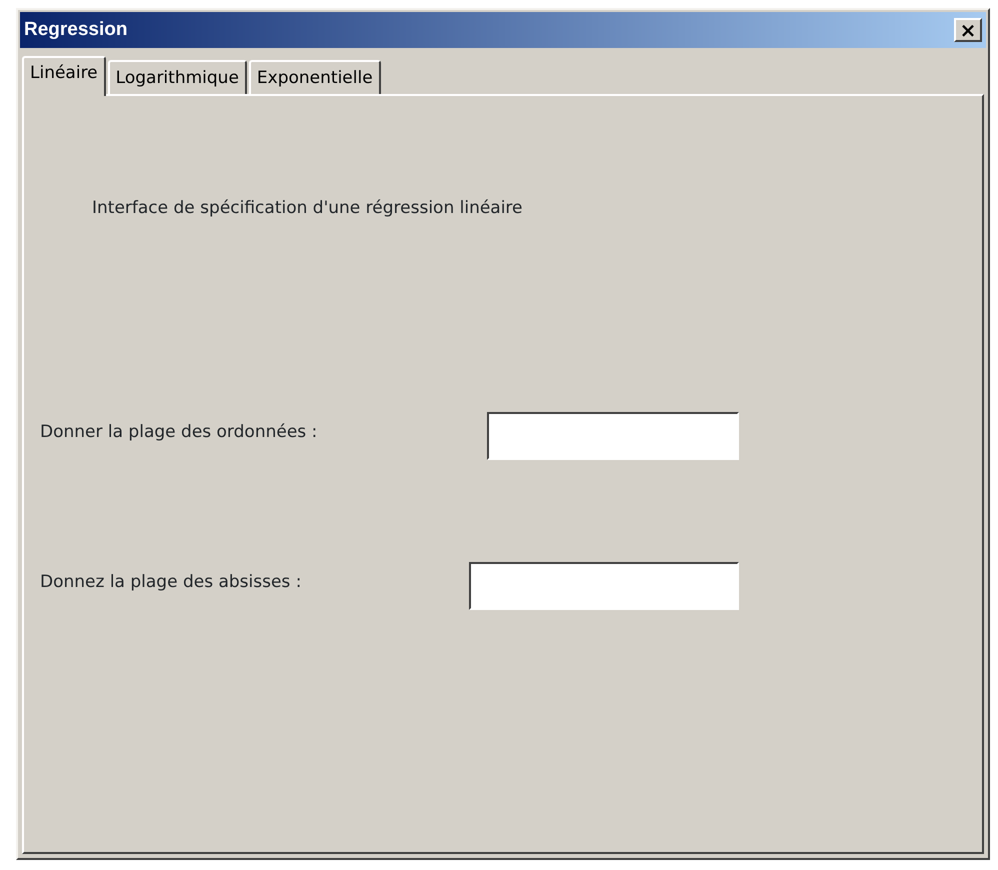 The width and height of the screenshot is (998, 870). What do you see at coordinates (314, 77) in the screenshot?
I see `tab: Exponentielle` at bounding box center [314, 77].